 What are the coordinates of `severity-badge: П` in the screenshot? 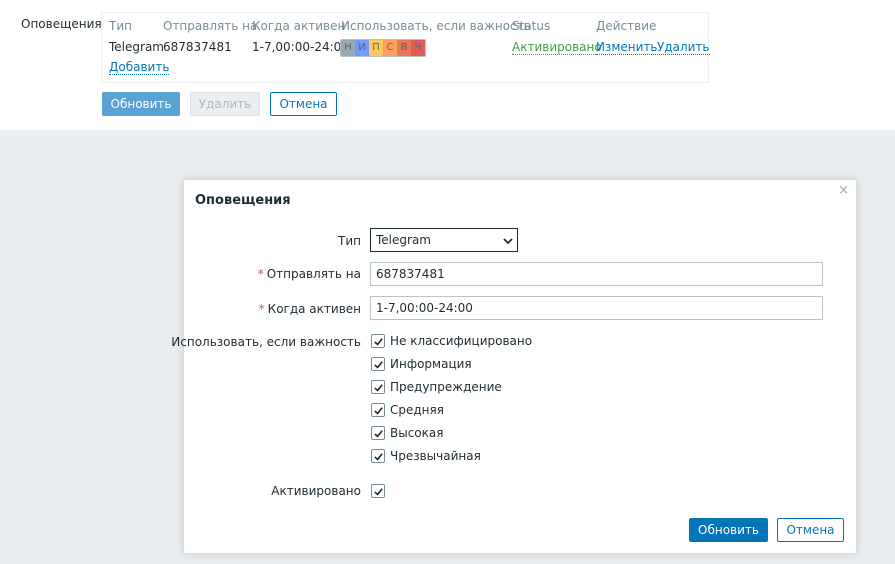 It's located at (376, 48).